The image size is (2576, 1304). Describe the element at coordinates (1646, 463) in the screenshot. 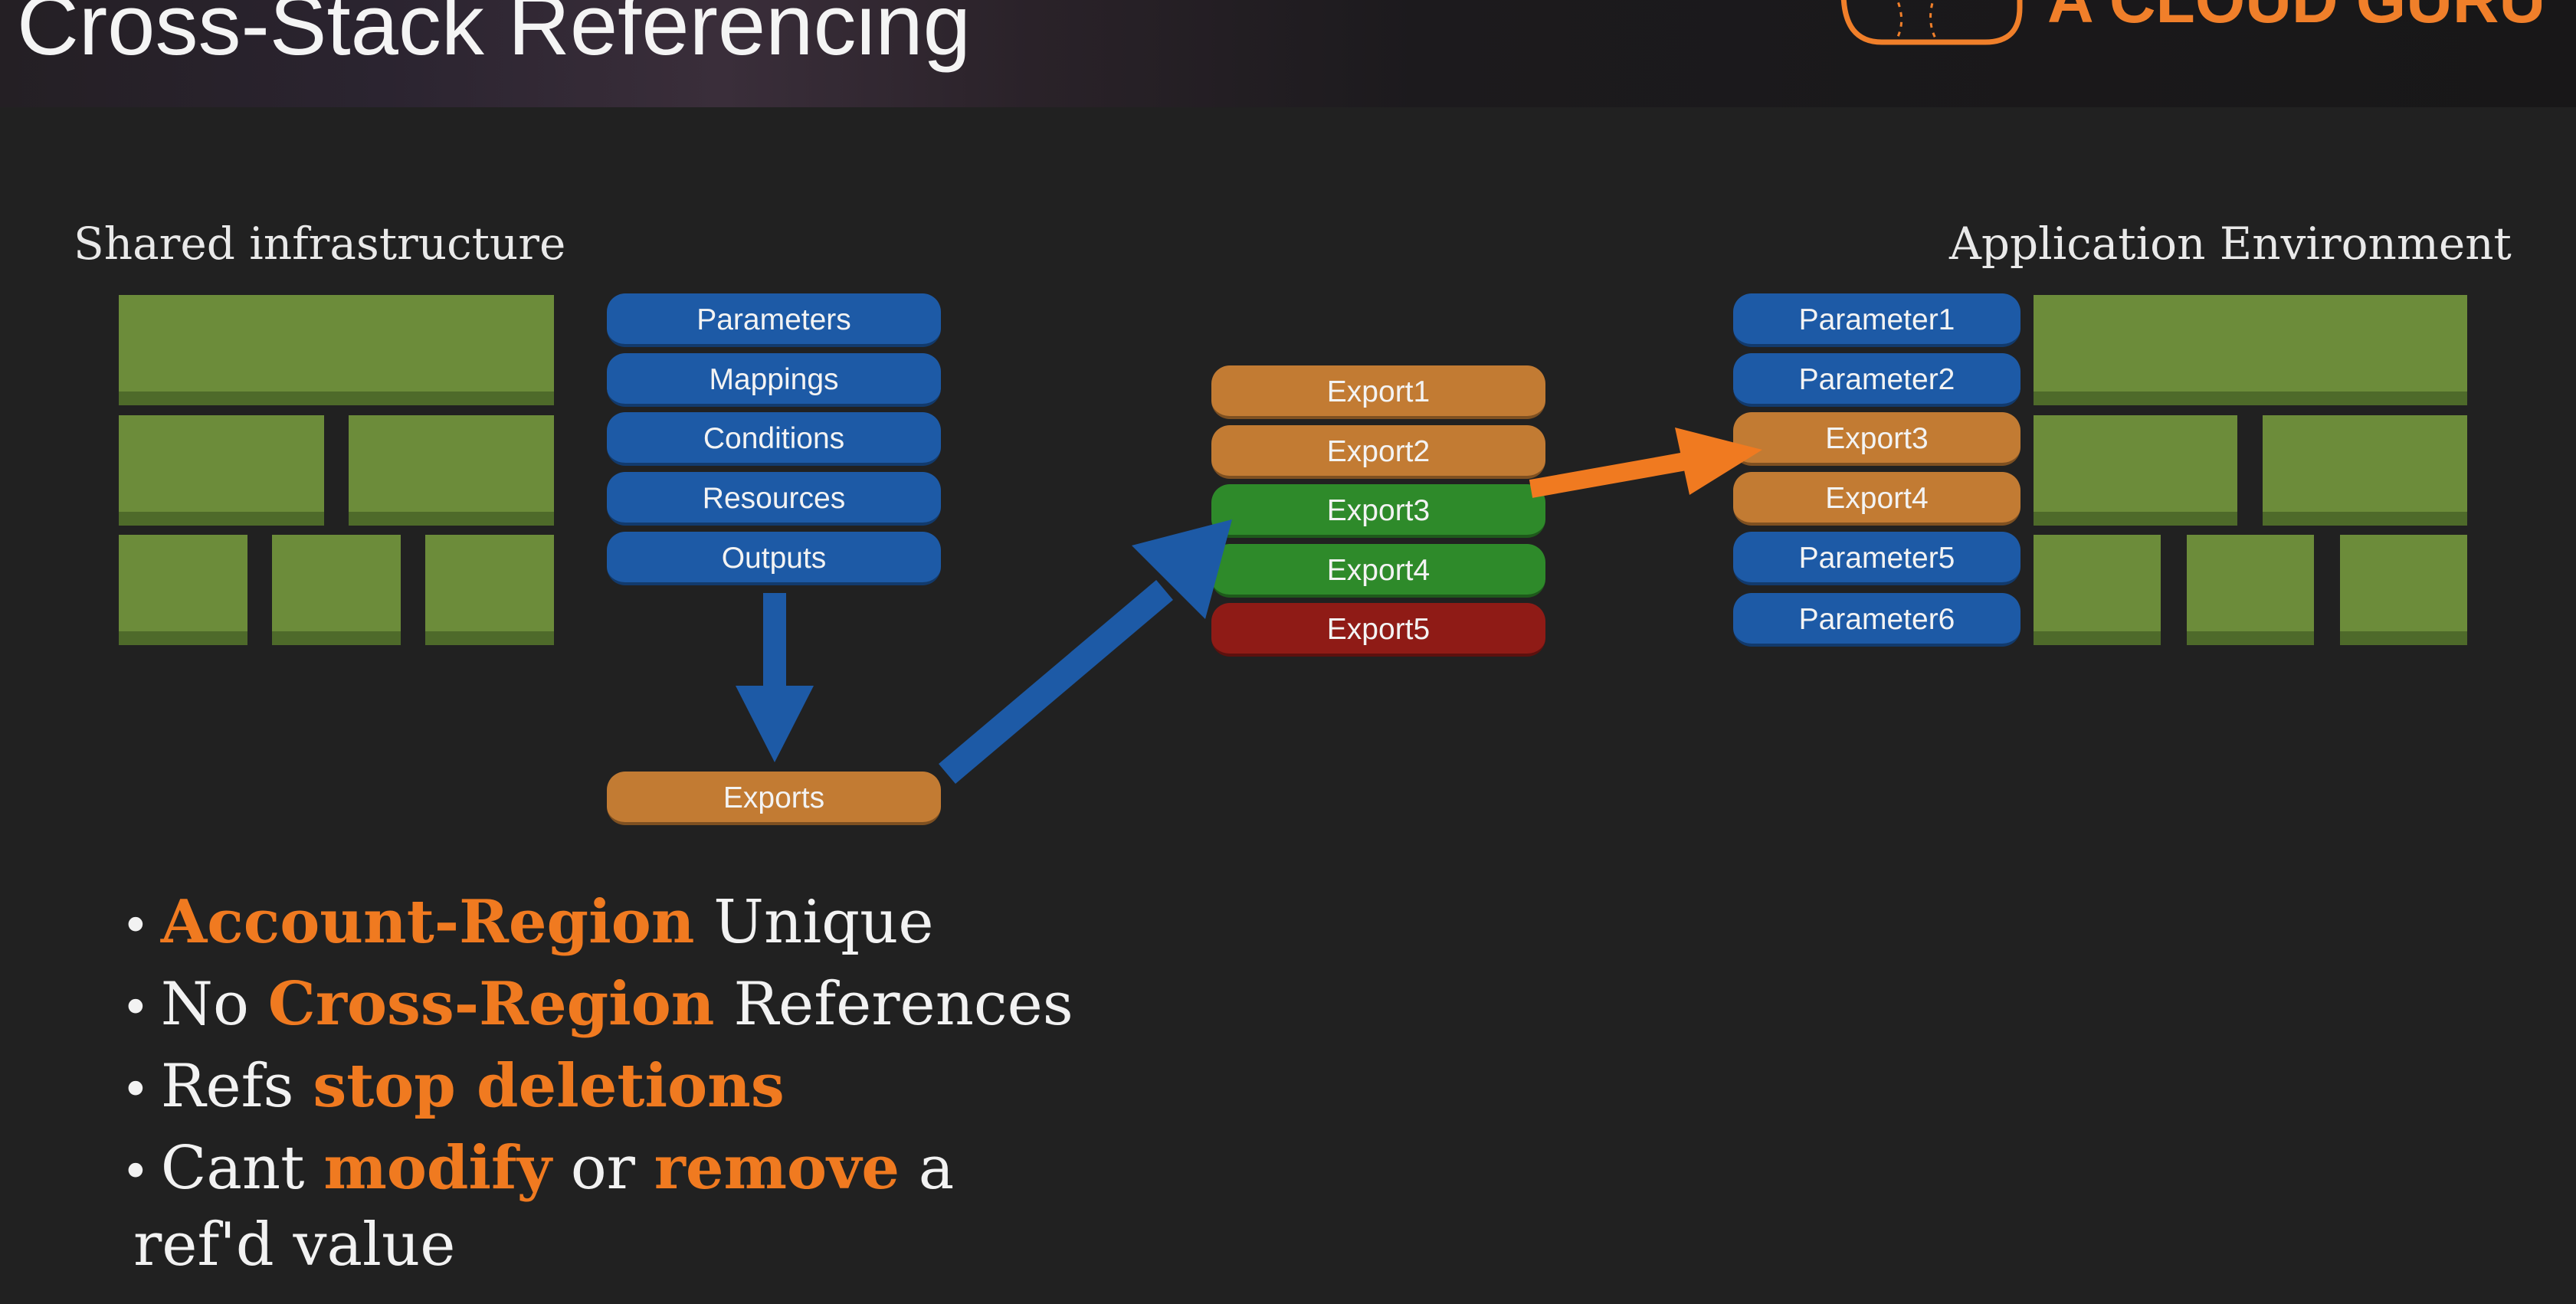

I see `export-link-arrow-icon` at that location.